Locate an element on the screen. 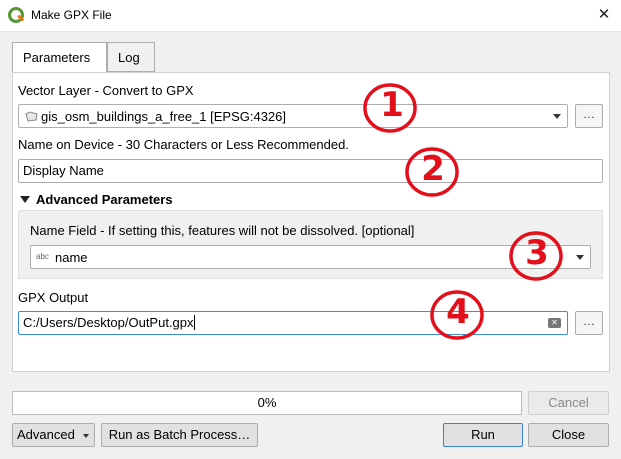 Image resolution: width=621 pixels, height=459 pixels. polygon-layer-icon is located at coordinates (31, 116).